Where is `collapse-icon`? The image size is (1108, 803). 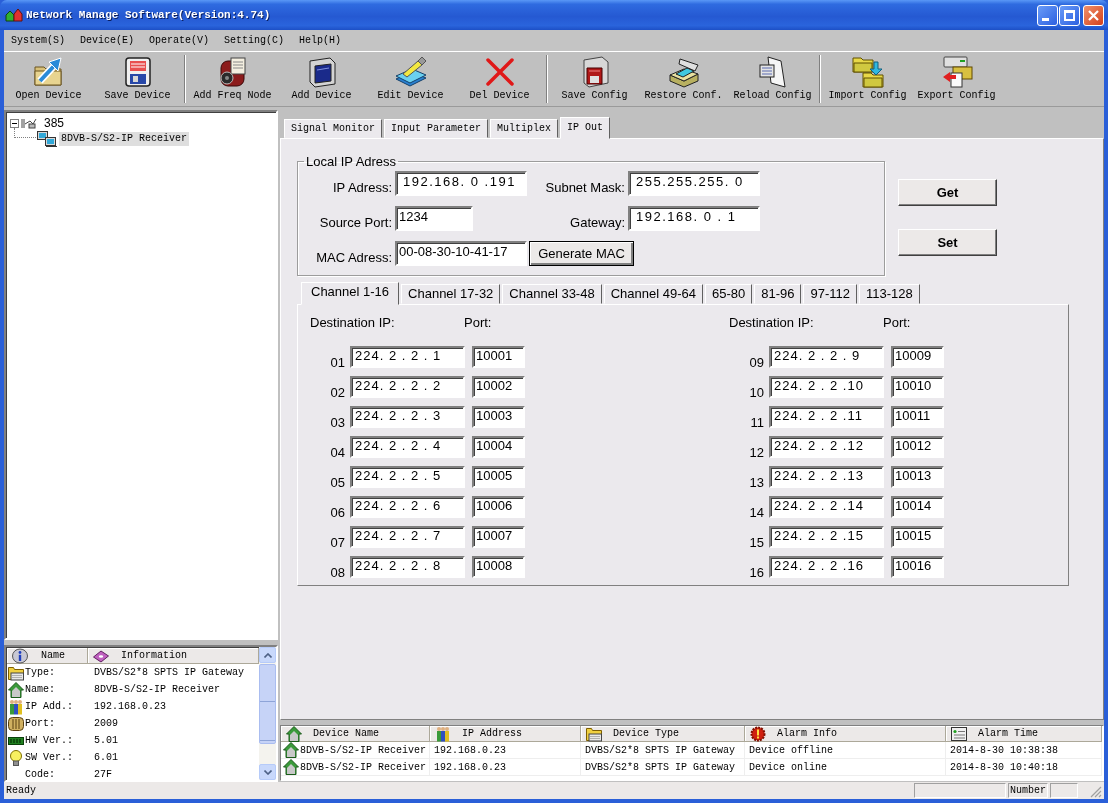
collapse-icon is located at coordinates (14, 123).